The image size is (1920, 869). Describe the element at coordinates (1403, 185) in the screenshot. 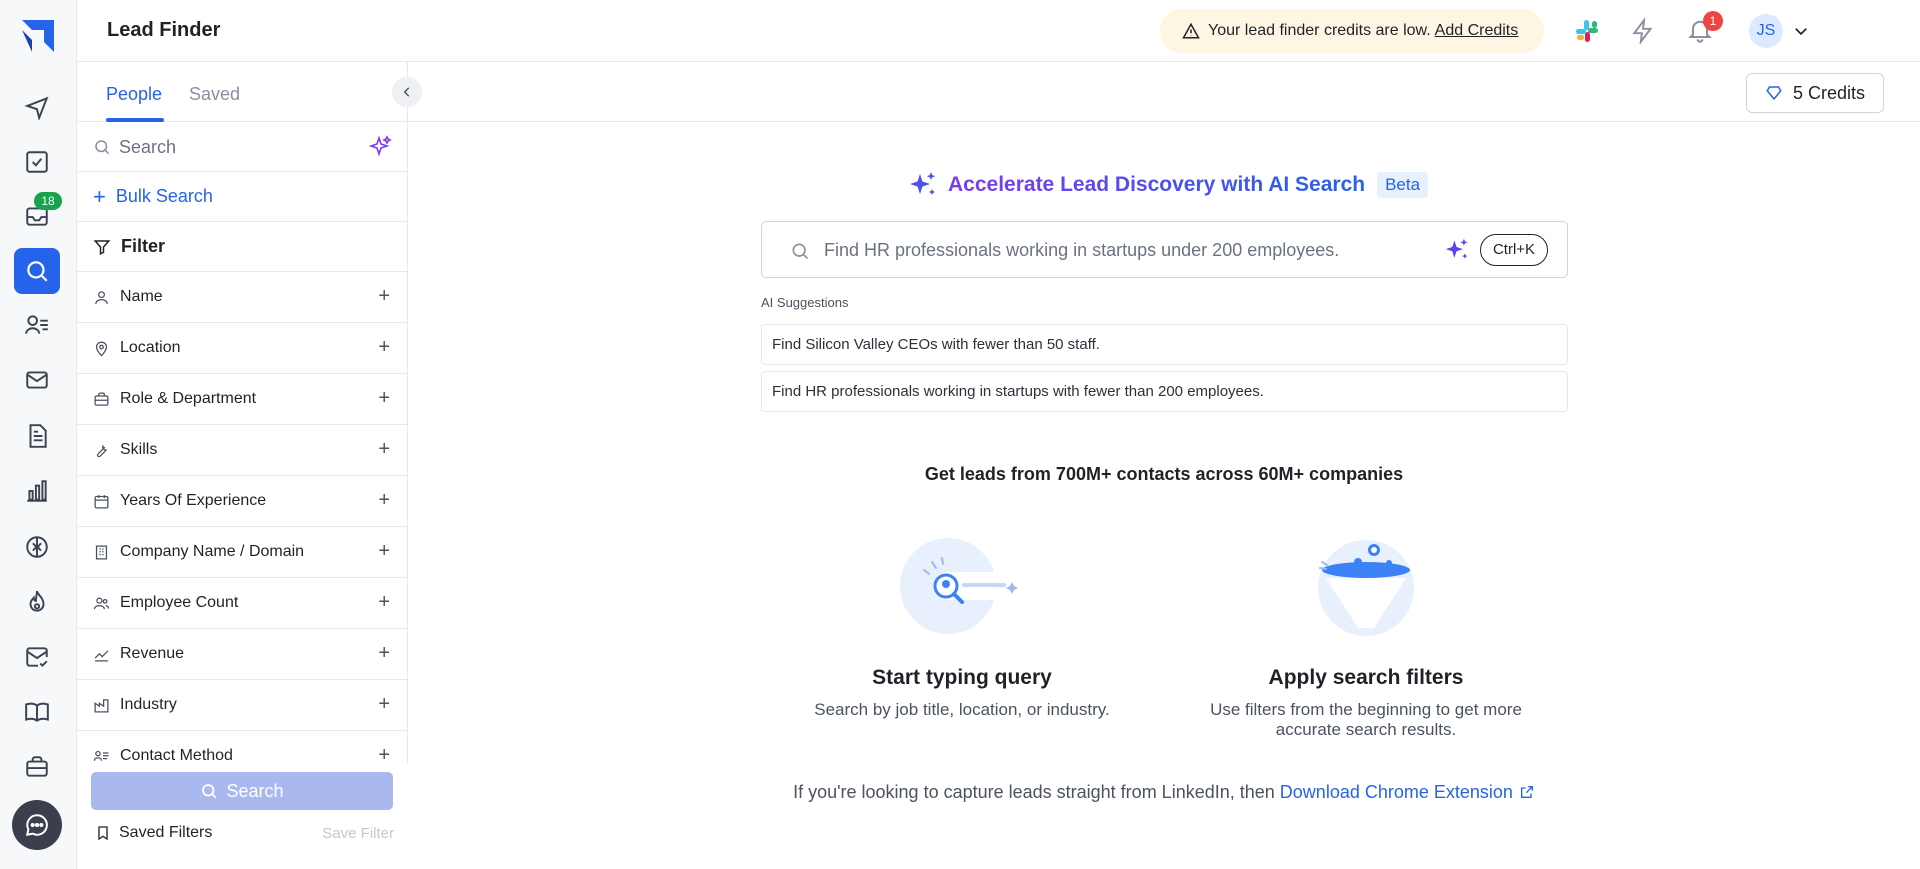

I see `beta-badge: Beta` at that location.